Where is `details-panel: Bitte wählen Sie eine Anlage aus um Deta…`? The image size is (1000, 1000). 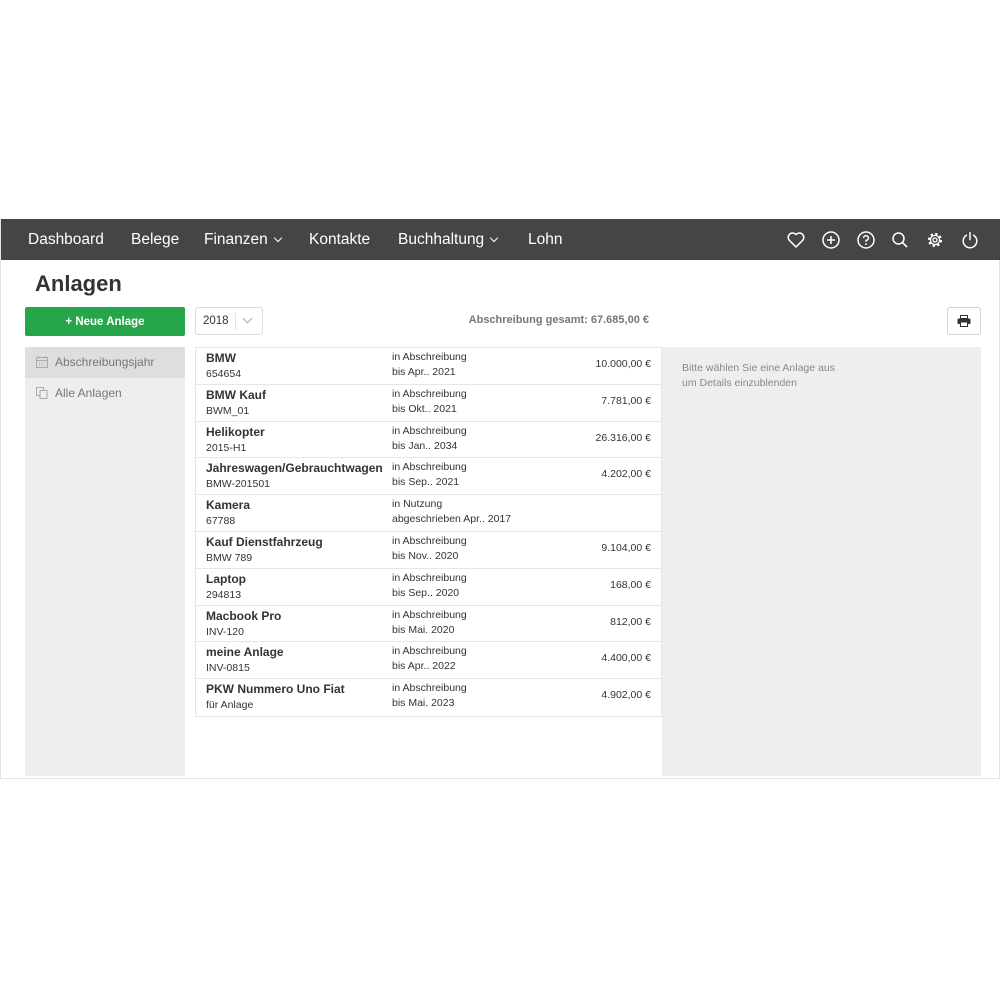
details-panel: Bitte wählen Sie eine Anlage aus um Deta… is located at coordinates (821, 561).